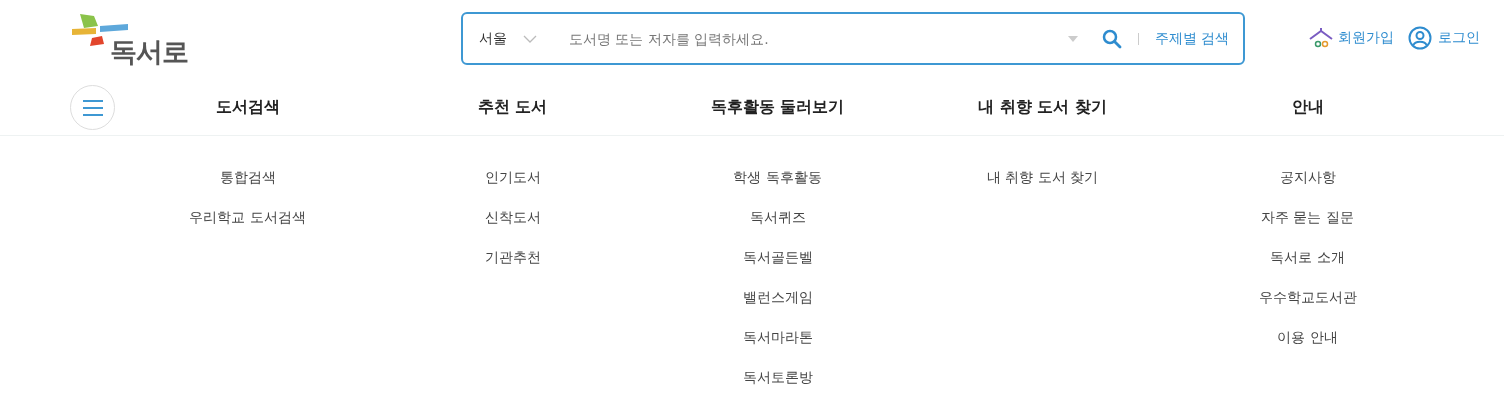 This screenshot has height=409, width=1504. I want to click on submenu-link: 내 취향 도서 찾기, so click(1042, 186).